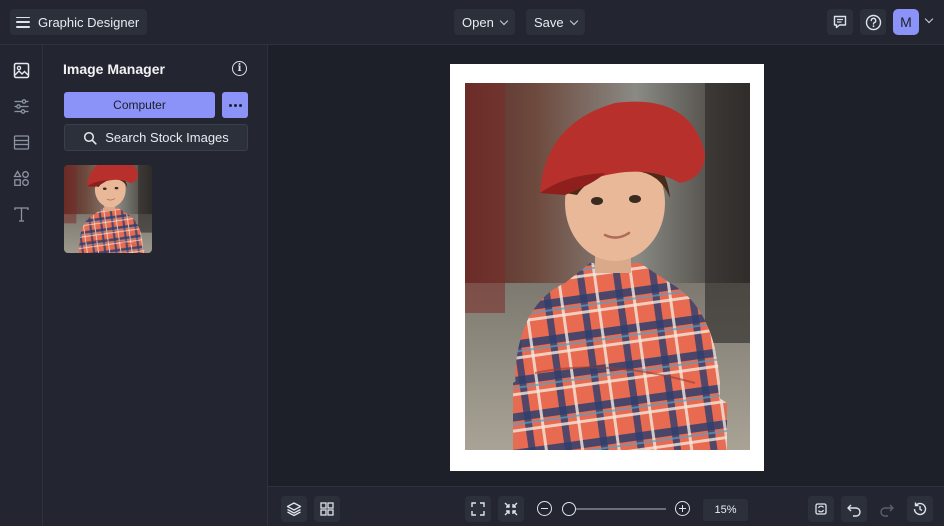 Image resolution: width=944 pixels, height=526 pixels. I want to click on rail-item-text, so click(21, 214).